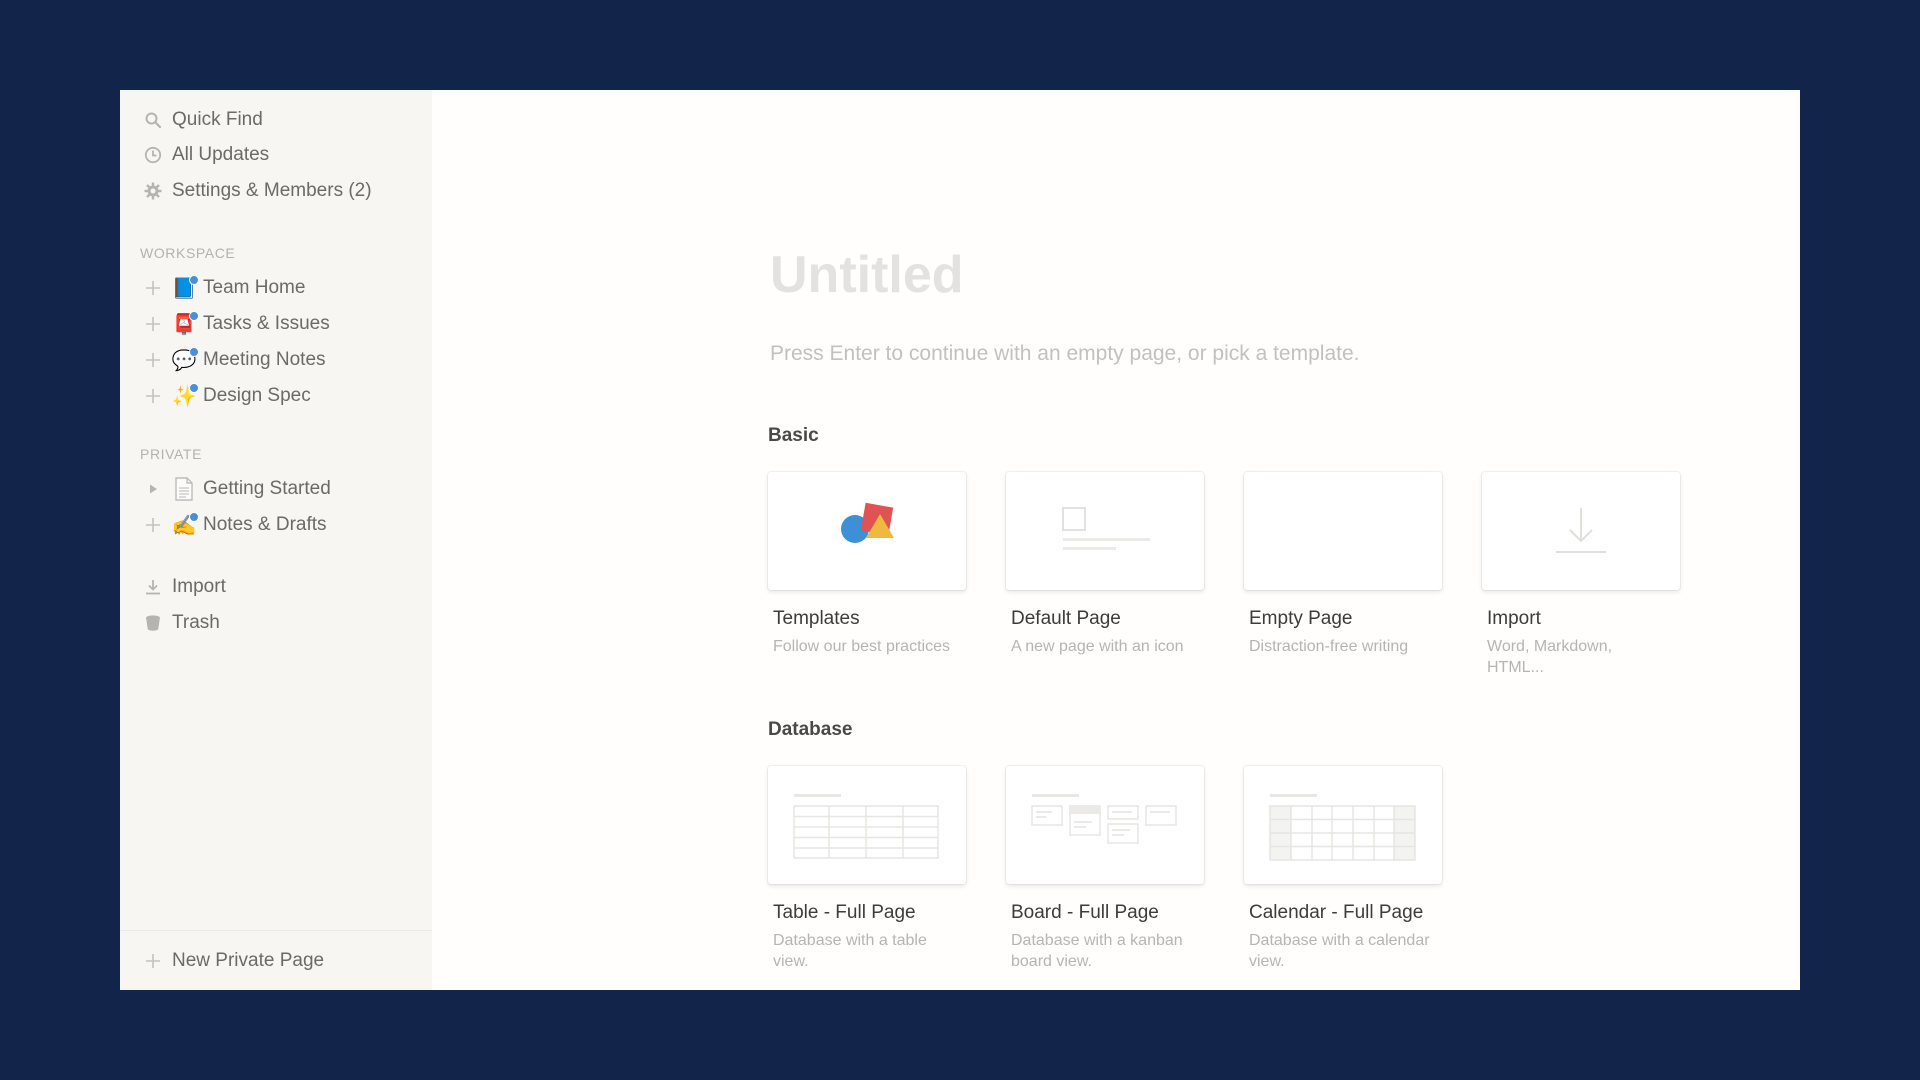 Image resolution: width=1920 pixels, height=1080 pixels. What do you see at coordinates (1343, 531) in the screenshot?
I see `empty-page-thumbnail` at bounding box center [1343, 531].